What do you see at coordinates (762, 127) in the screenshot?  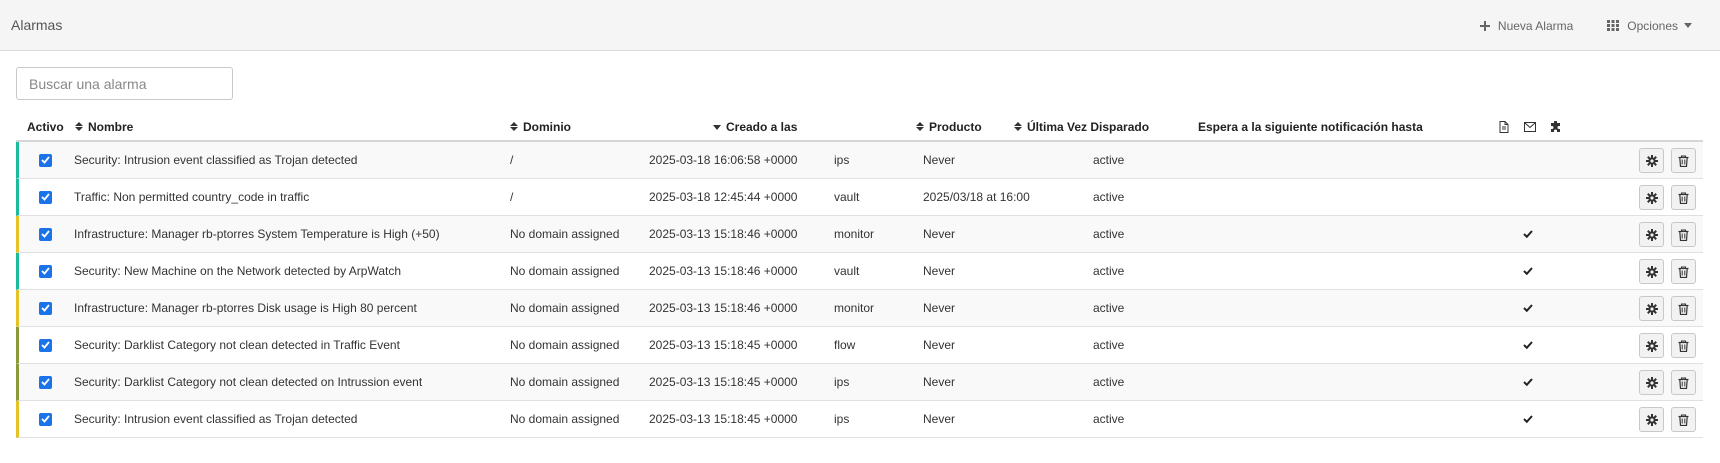 I see `header-created-label: Creado a las` at bounding box center [762, 127].